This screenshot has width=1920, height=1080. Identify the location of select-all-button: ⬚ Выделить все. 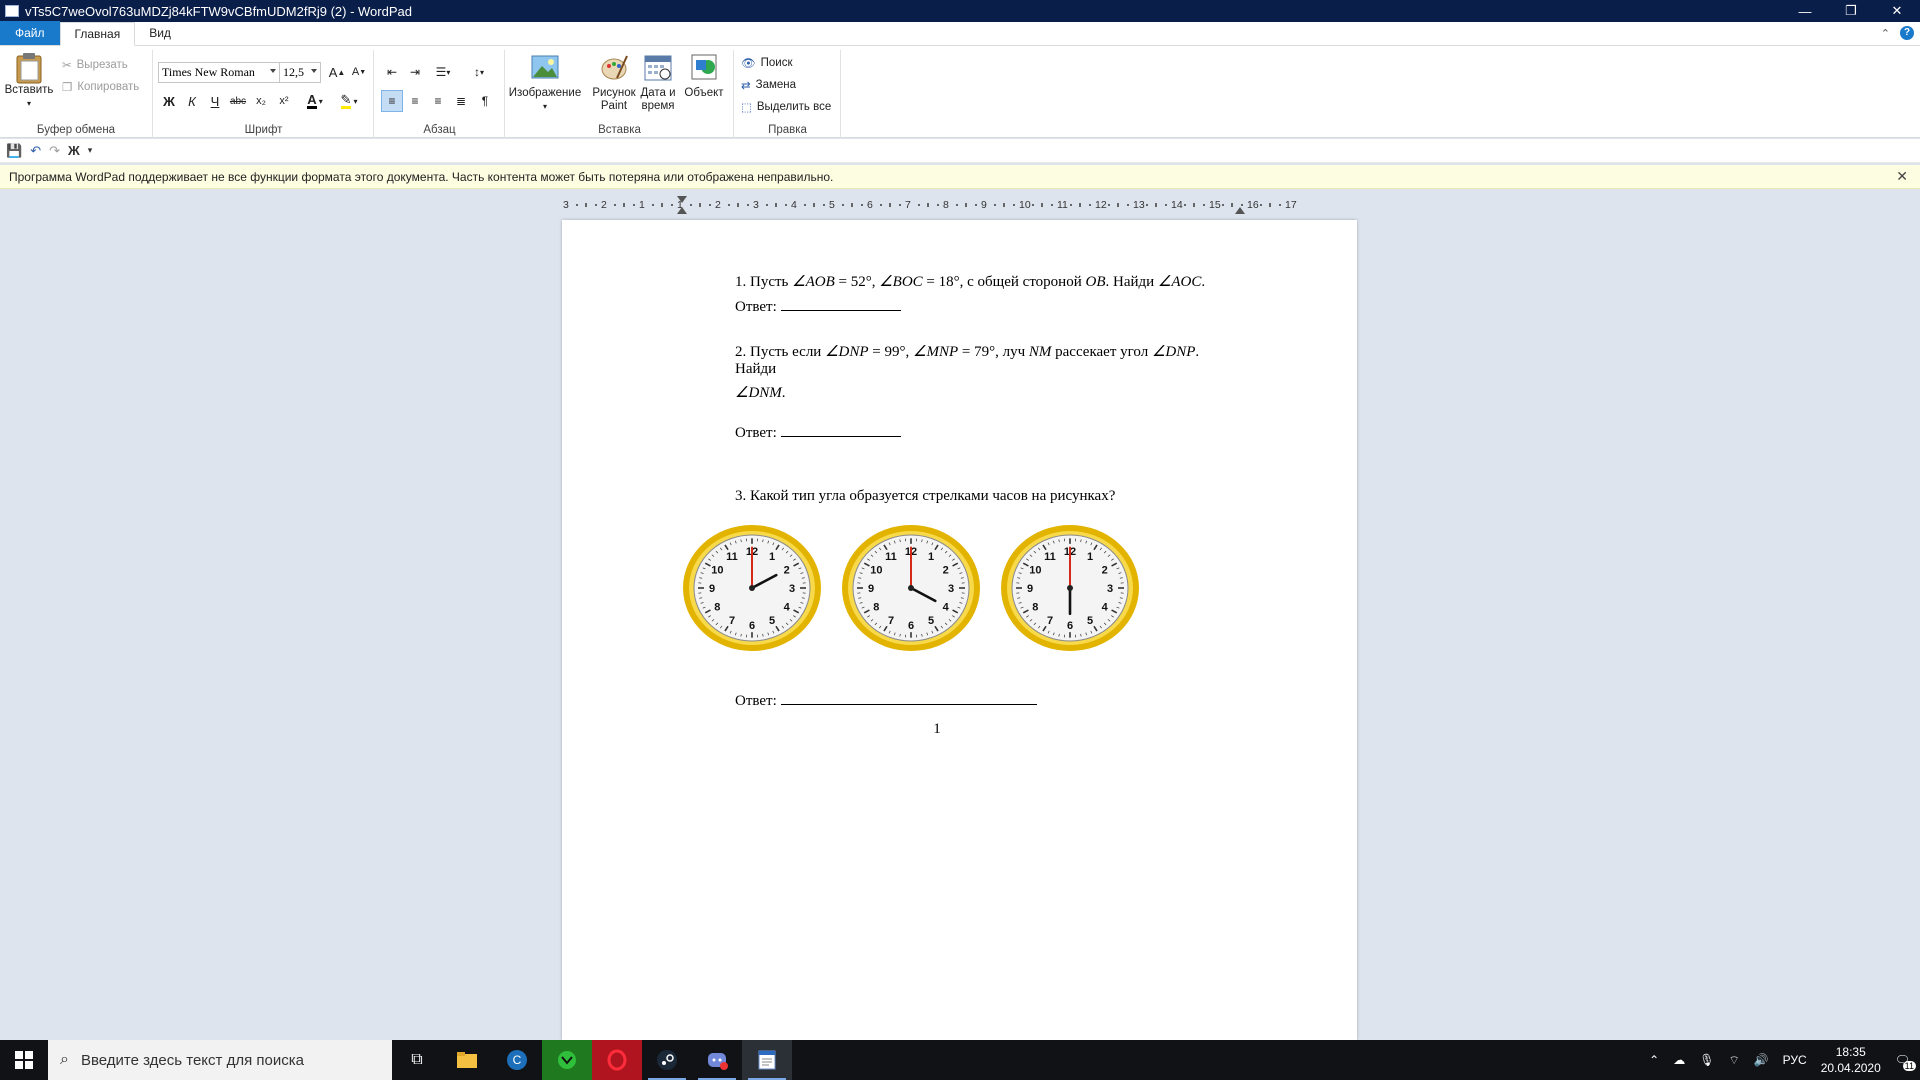
(786, 107).